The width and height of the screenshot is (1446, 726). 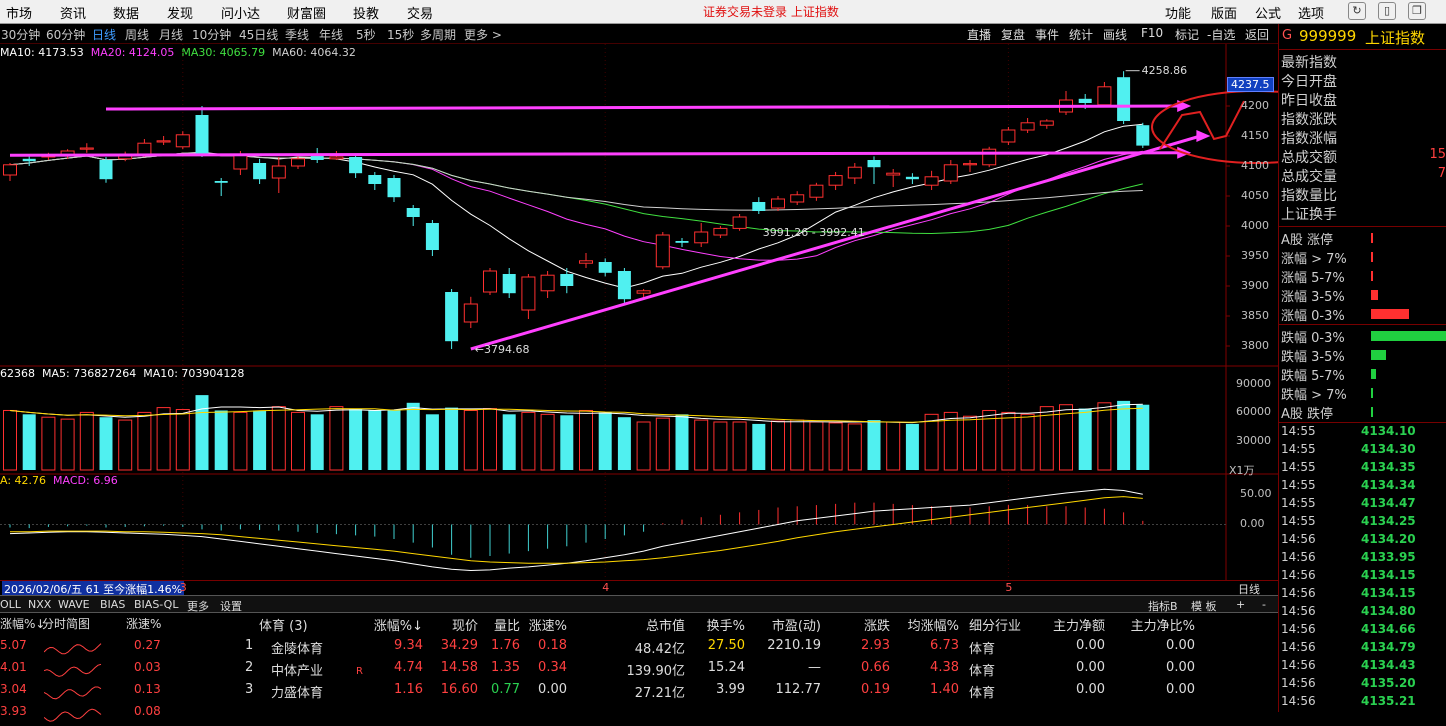 What do you see at coordinates (111, 671) in the screenshot?
I see `list-item: 4.01 0.03` at bounding box center [111, 671].